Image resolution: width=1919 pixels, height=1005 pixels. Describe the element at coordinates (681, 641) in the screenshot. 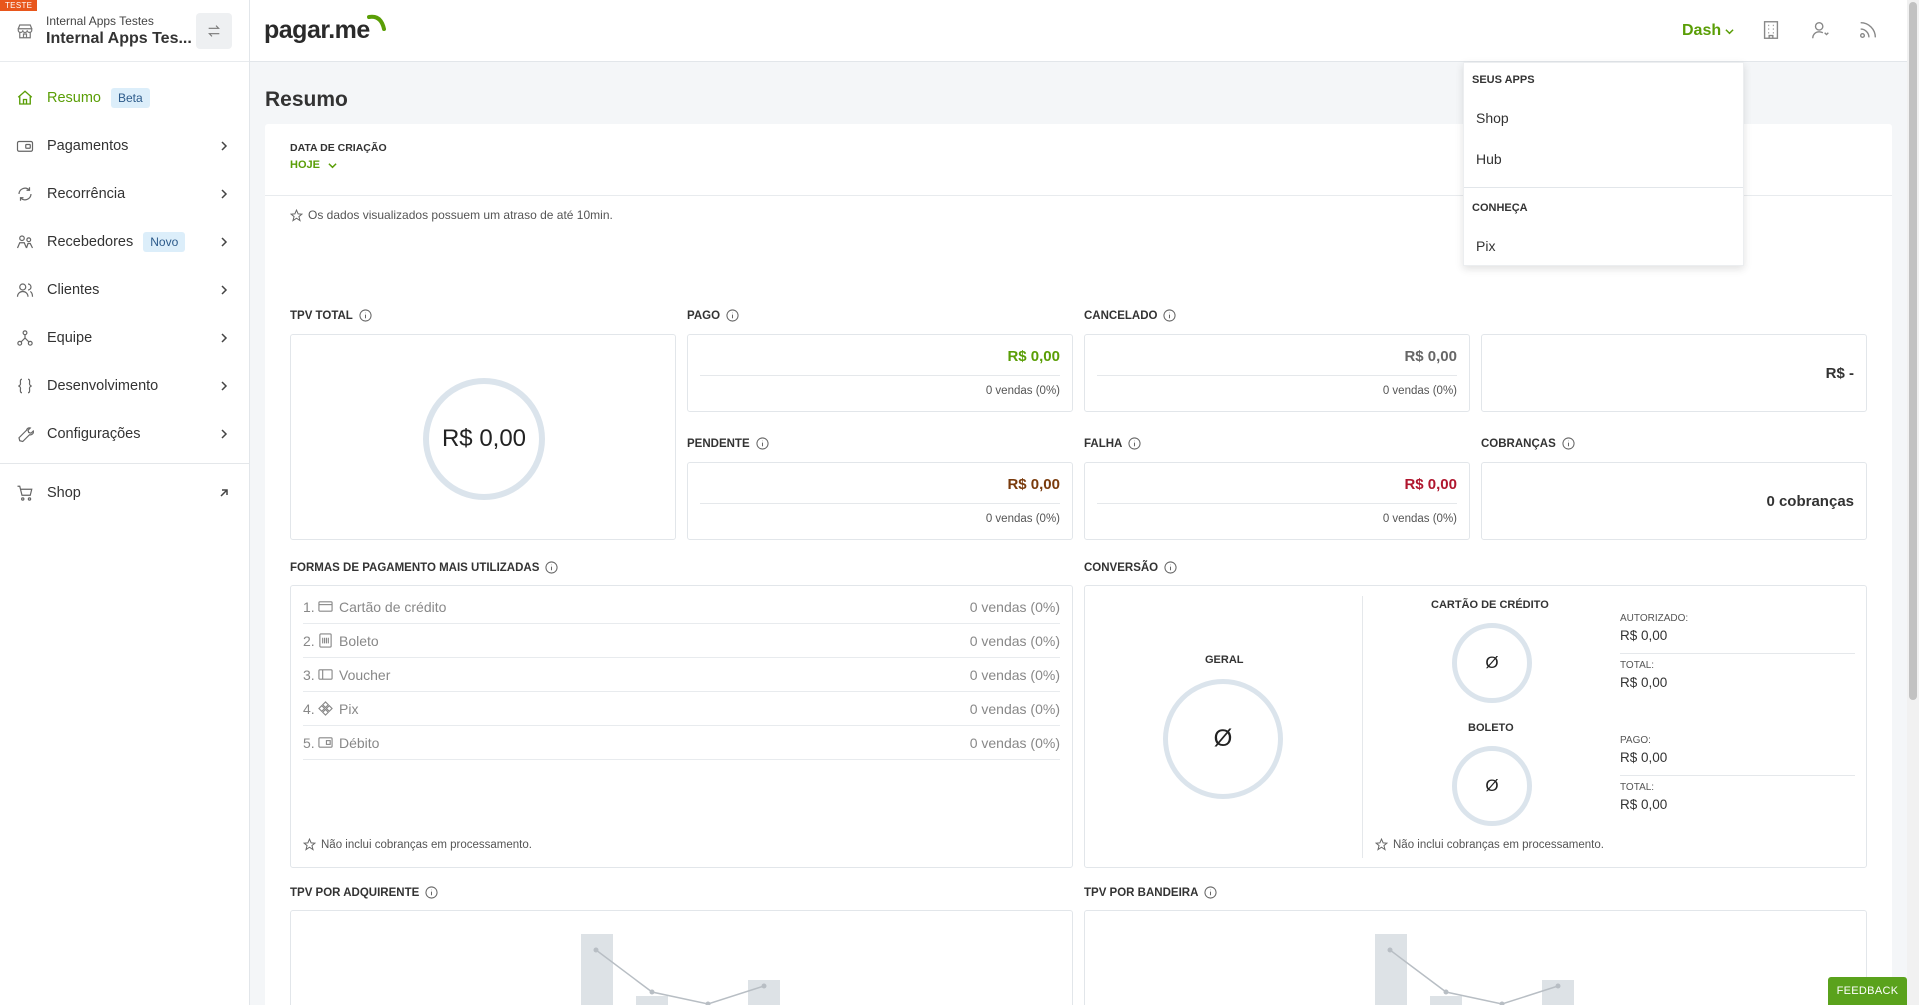

I see `list-item: 2. Boleto 0 vendas (0%)` at that location.